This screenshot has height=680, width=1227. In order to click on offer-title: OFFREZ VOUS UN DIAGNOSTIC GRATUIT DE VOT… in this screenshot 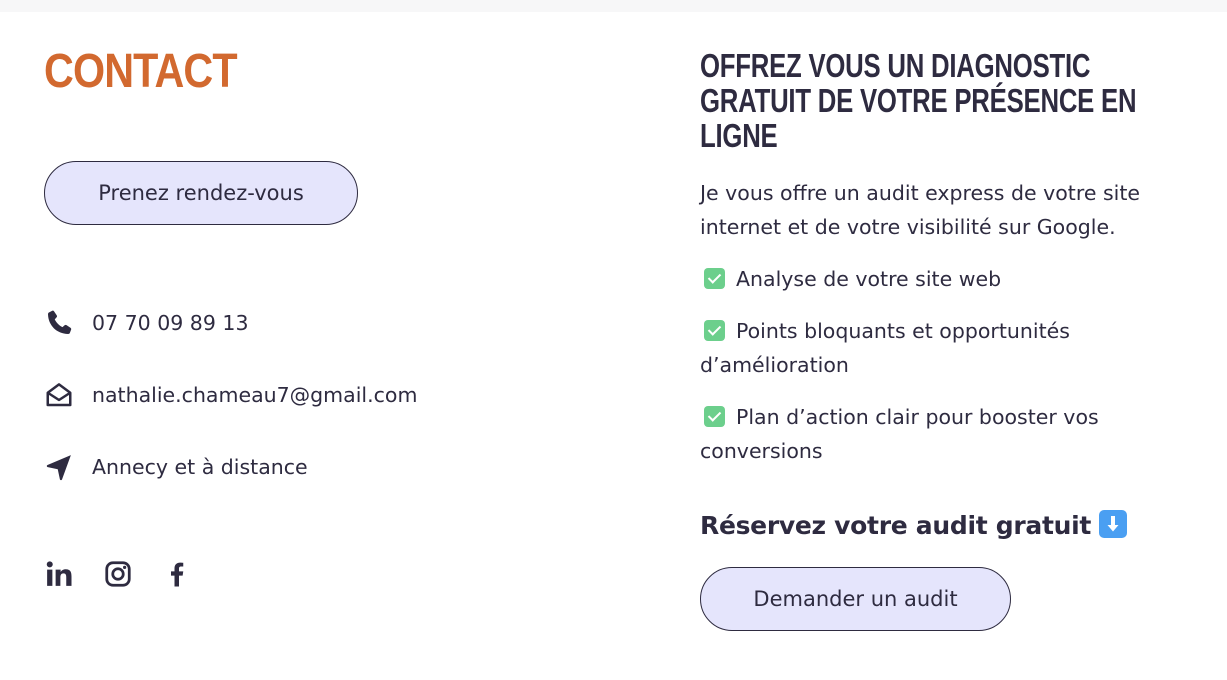, I will do `click(918, 100)`.